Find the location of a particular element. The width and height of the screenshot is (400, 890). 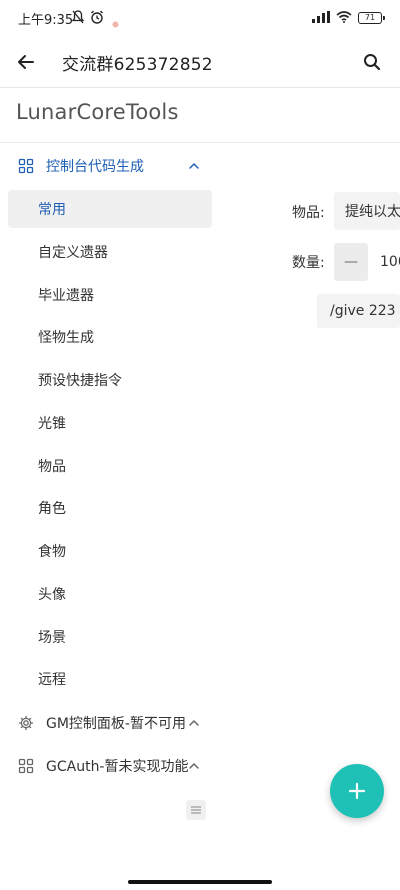

nav-group-console-codegen: 控制台代码生成 is located at coordinates (107, 166).